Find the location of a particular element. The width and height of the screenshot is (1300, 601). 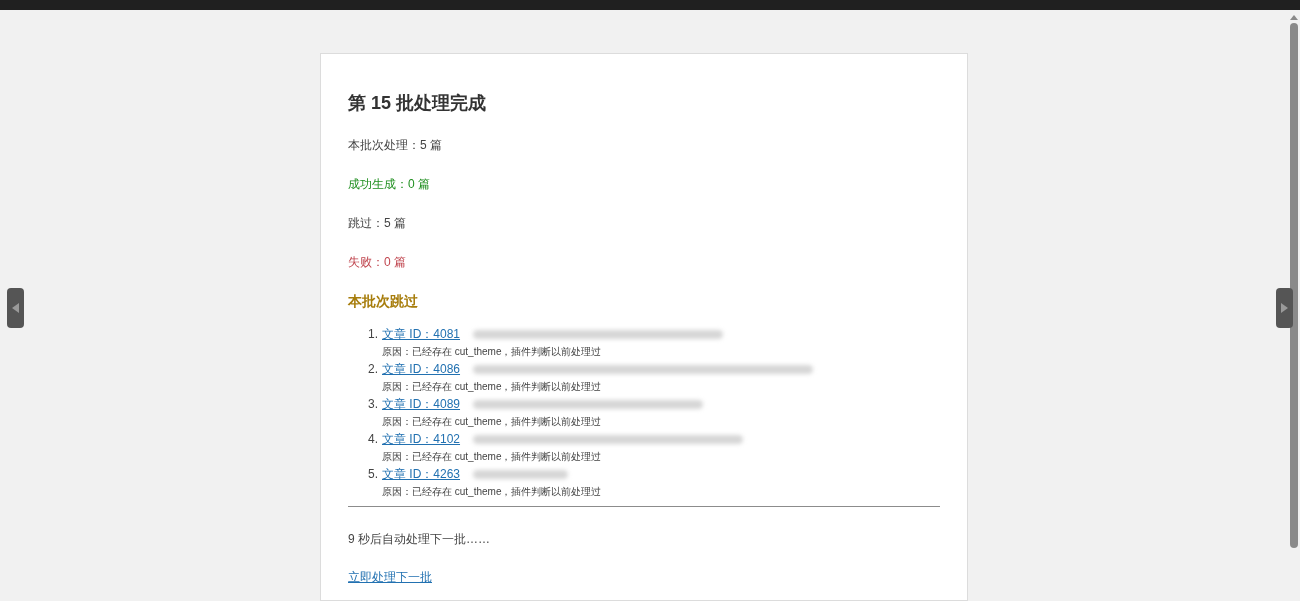

stat-line: 跳过：5 篇 is located at coordinates (377, 223).